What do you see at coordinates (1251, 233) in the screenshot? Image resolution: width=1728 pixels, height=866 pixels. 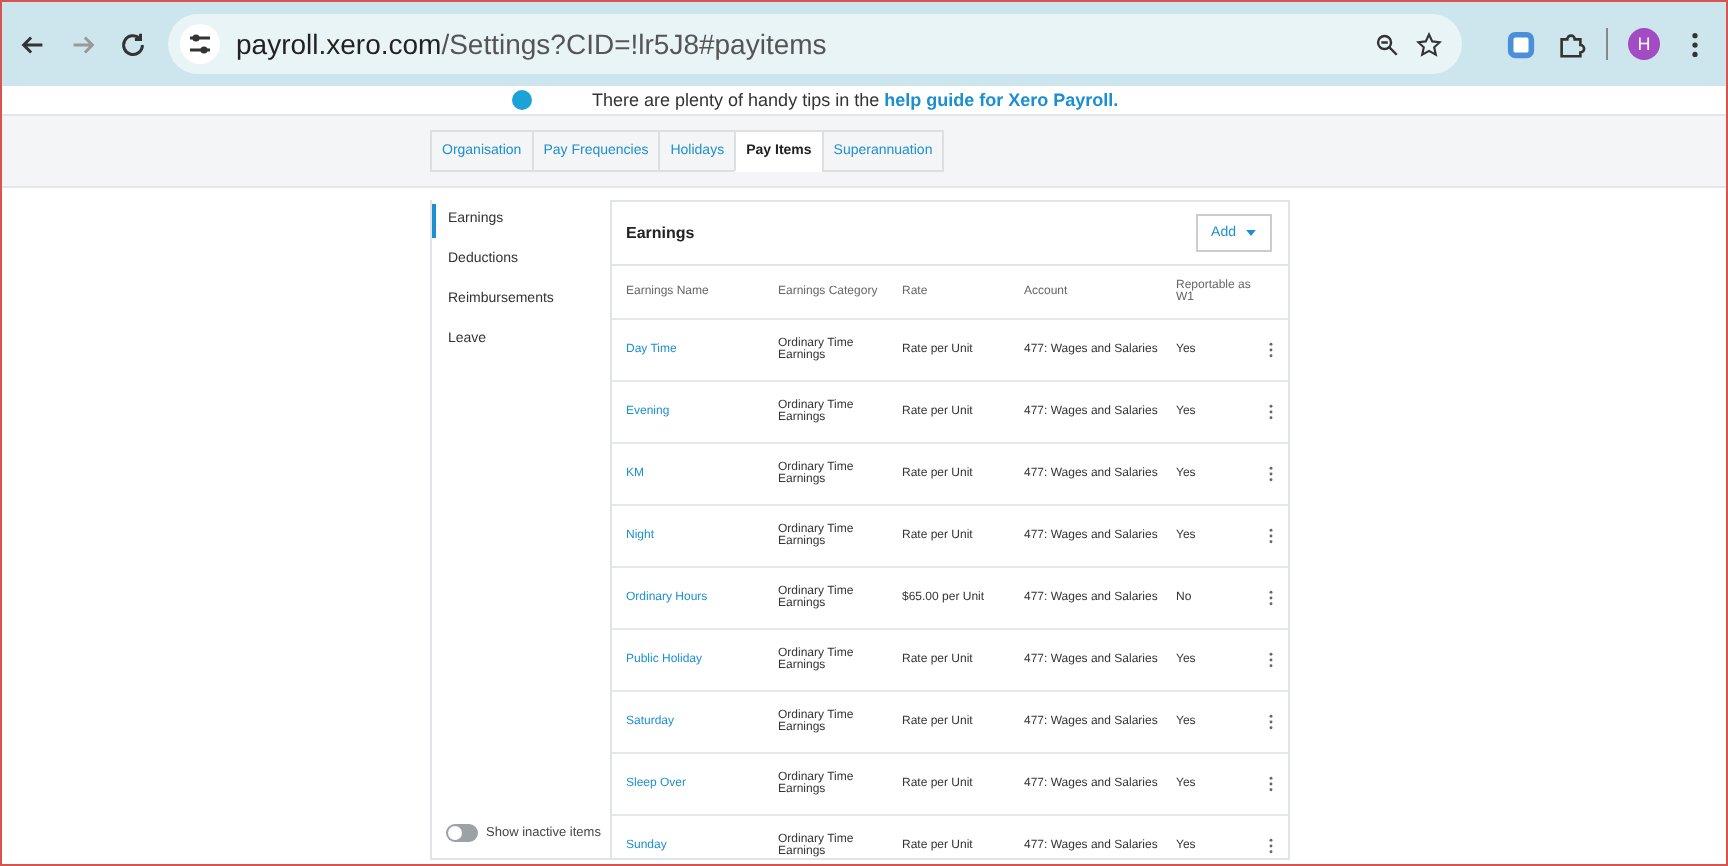 I see `caret-icon` at bounding box center [1251, 233].